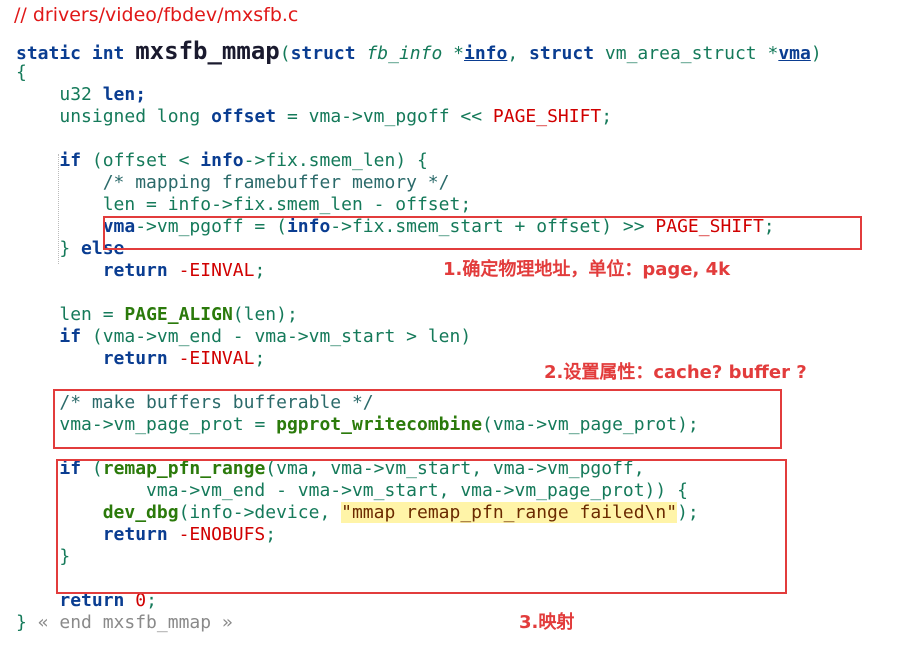 This screenshot has height=654, width=912. Describe the element at coordinates (140, 160) in the screenshot. I see `condition-offset: (offset <` at that location.